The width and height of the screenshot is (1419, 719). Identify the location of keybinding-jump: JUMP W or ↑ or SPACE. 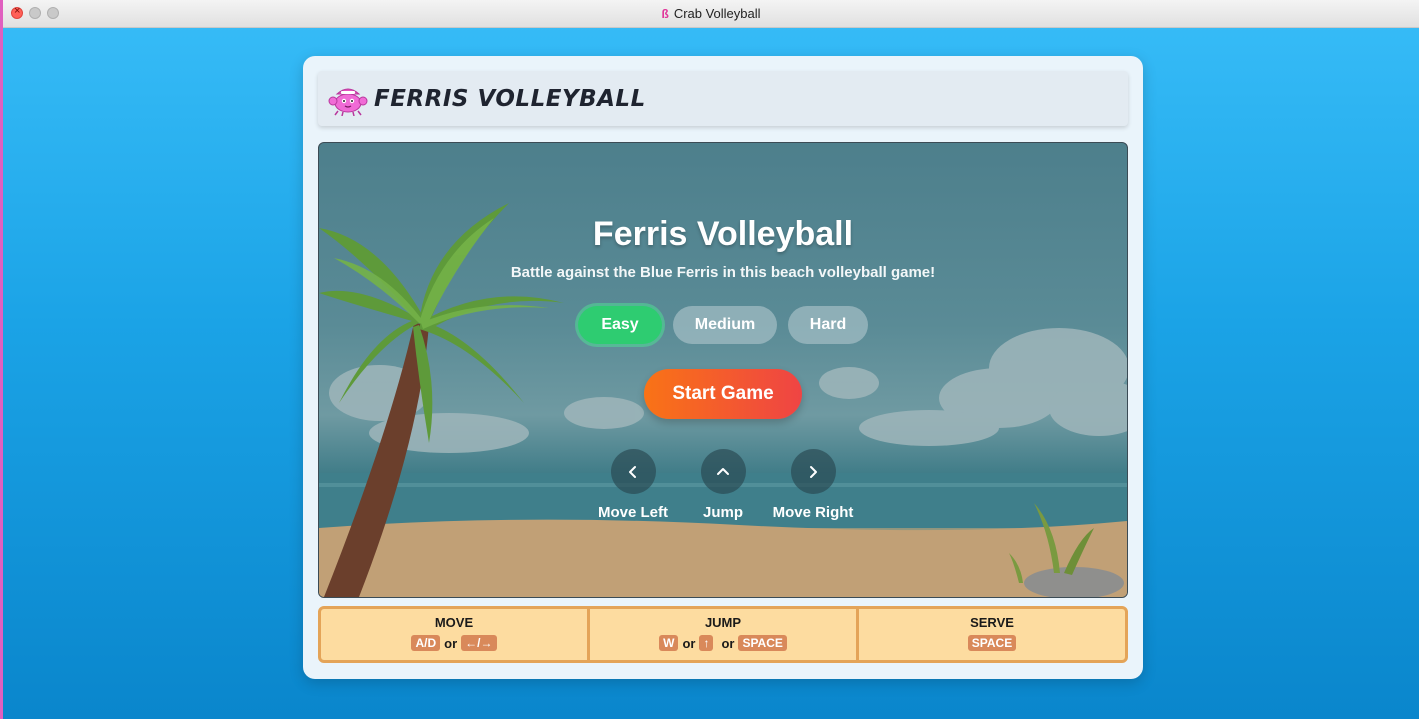
(724, 634).